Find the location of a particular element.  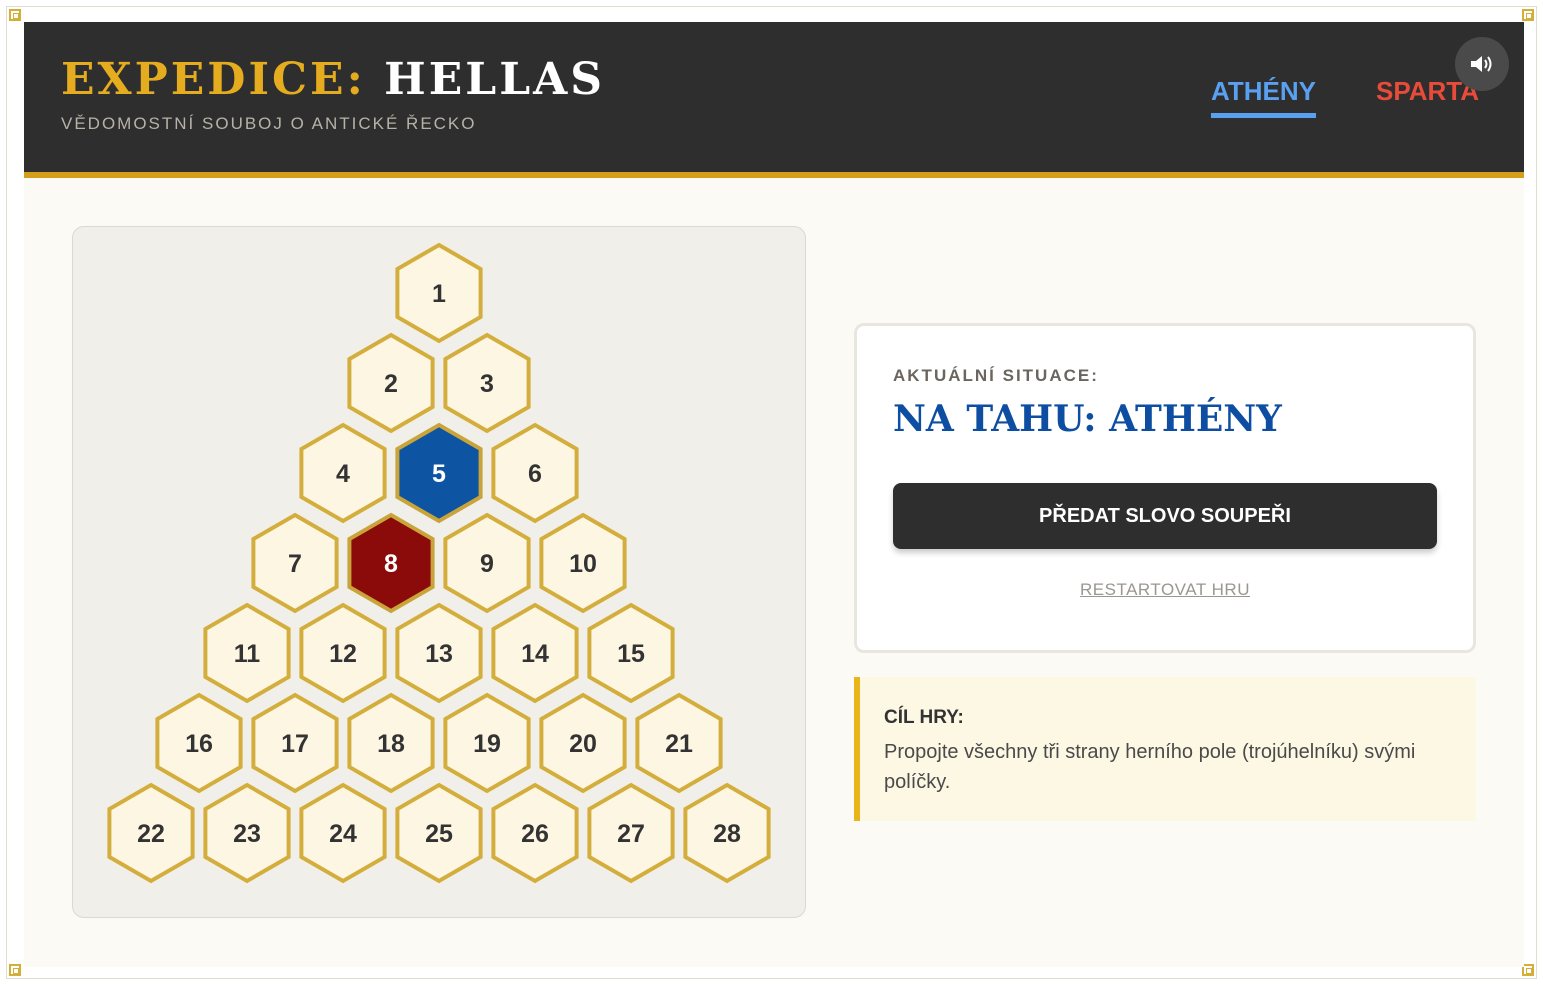

hex-number: 9 is located at coordinates (487, 564).